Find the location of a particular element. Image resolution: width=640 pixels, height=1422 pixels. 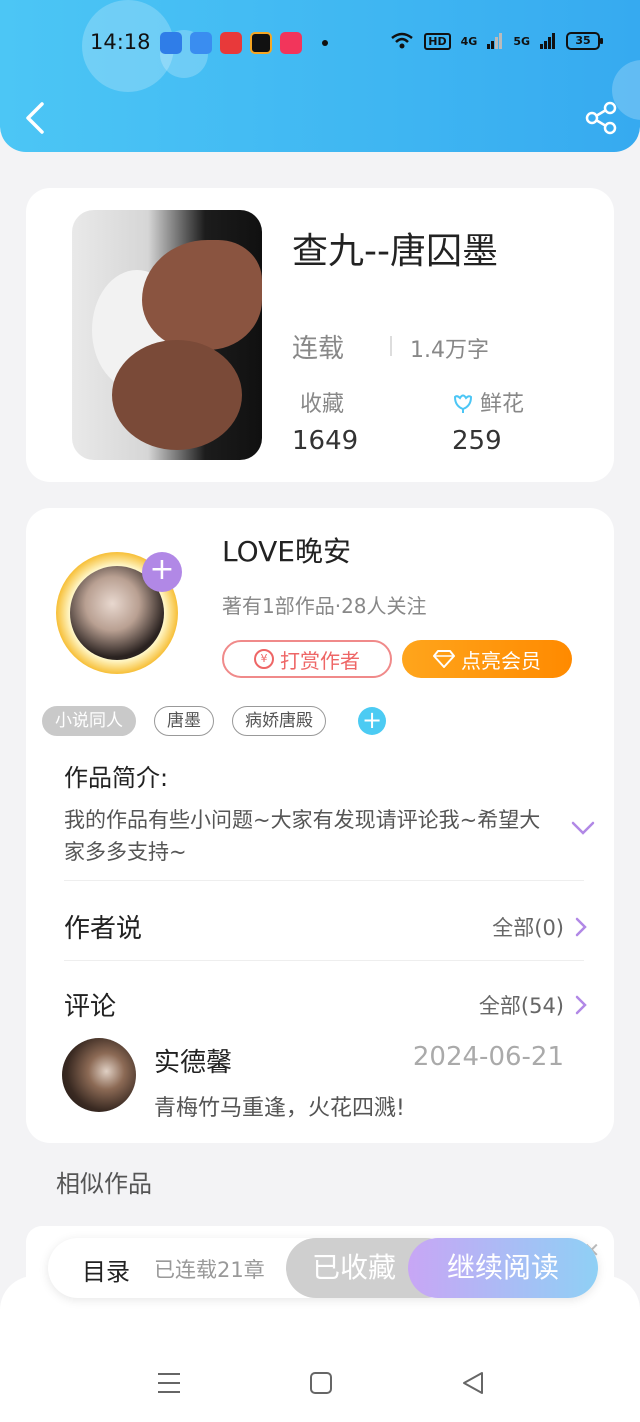

vip-button: 点亮会员 is located at coordinates (487, 659).